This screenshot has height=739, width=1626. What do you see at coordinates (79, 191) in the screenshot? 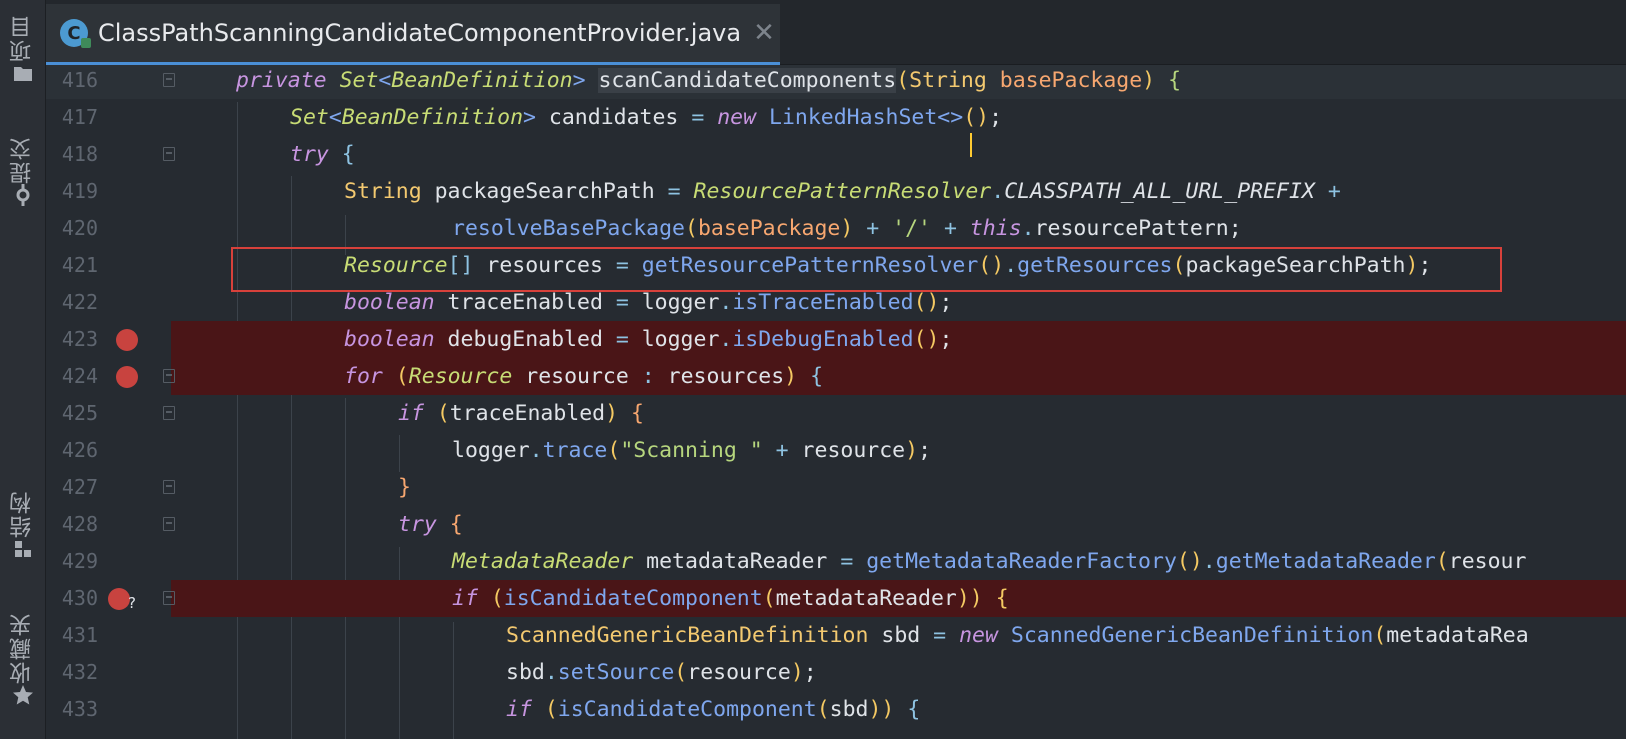
I see `line-number: 419` at bounding box center [79, 191].